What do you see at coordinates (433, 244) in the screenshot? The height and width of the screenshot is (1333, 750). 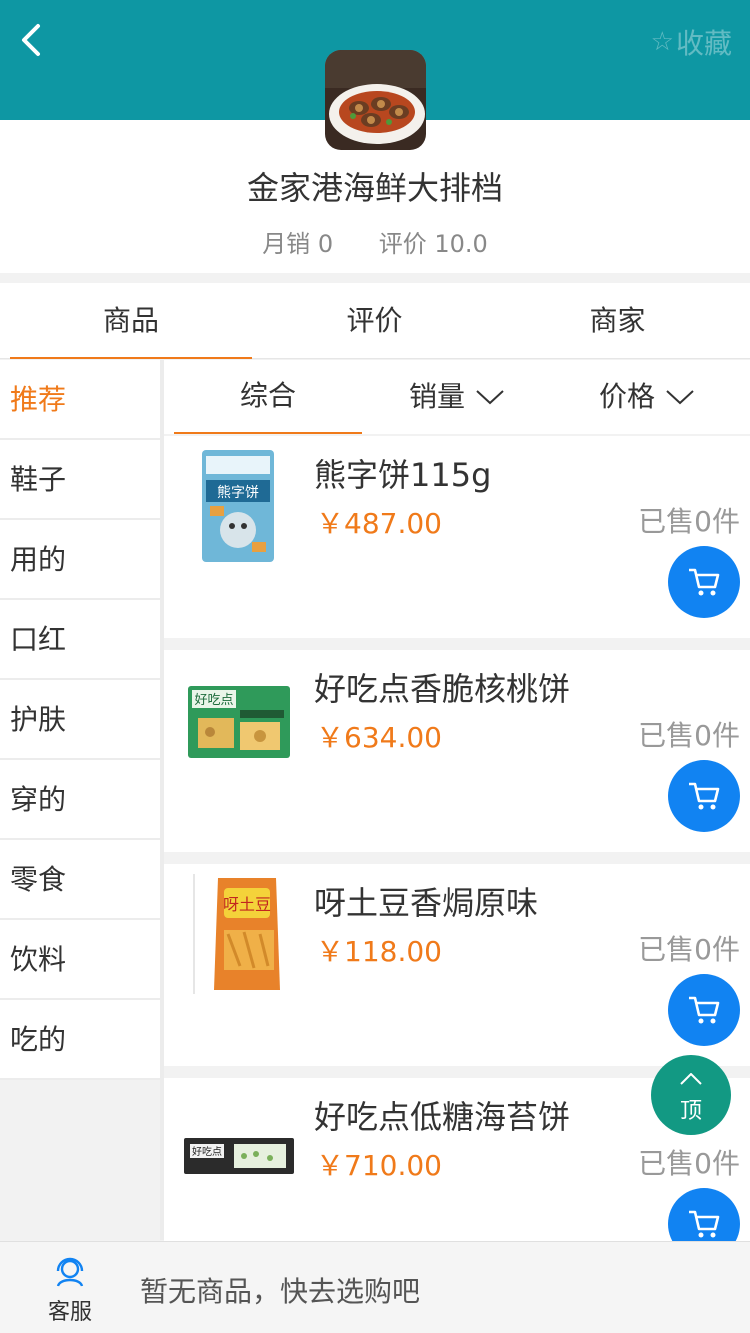 I see `shop-rating: 评价 10.0` at bounding box center [433, 244].